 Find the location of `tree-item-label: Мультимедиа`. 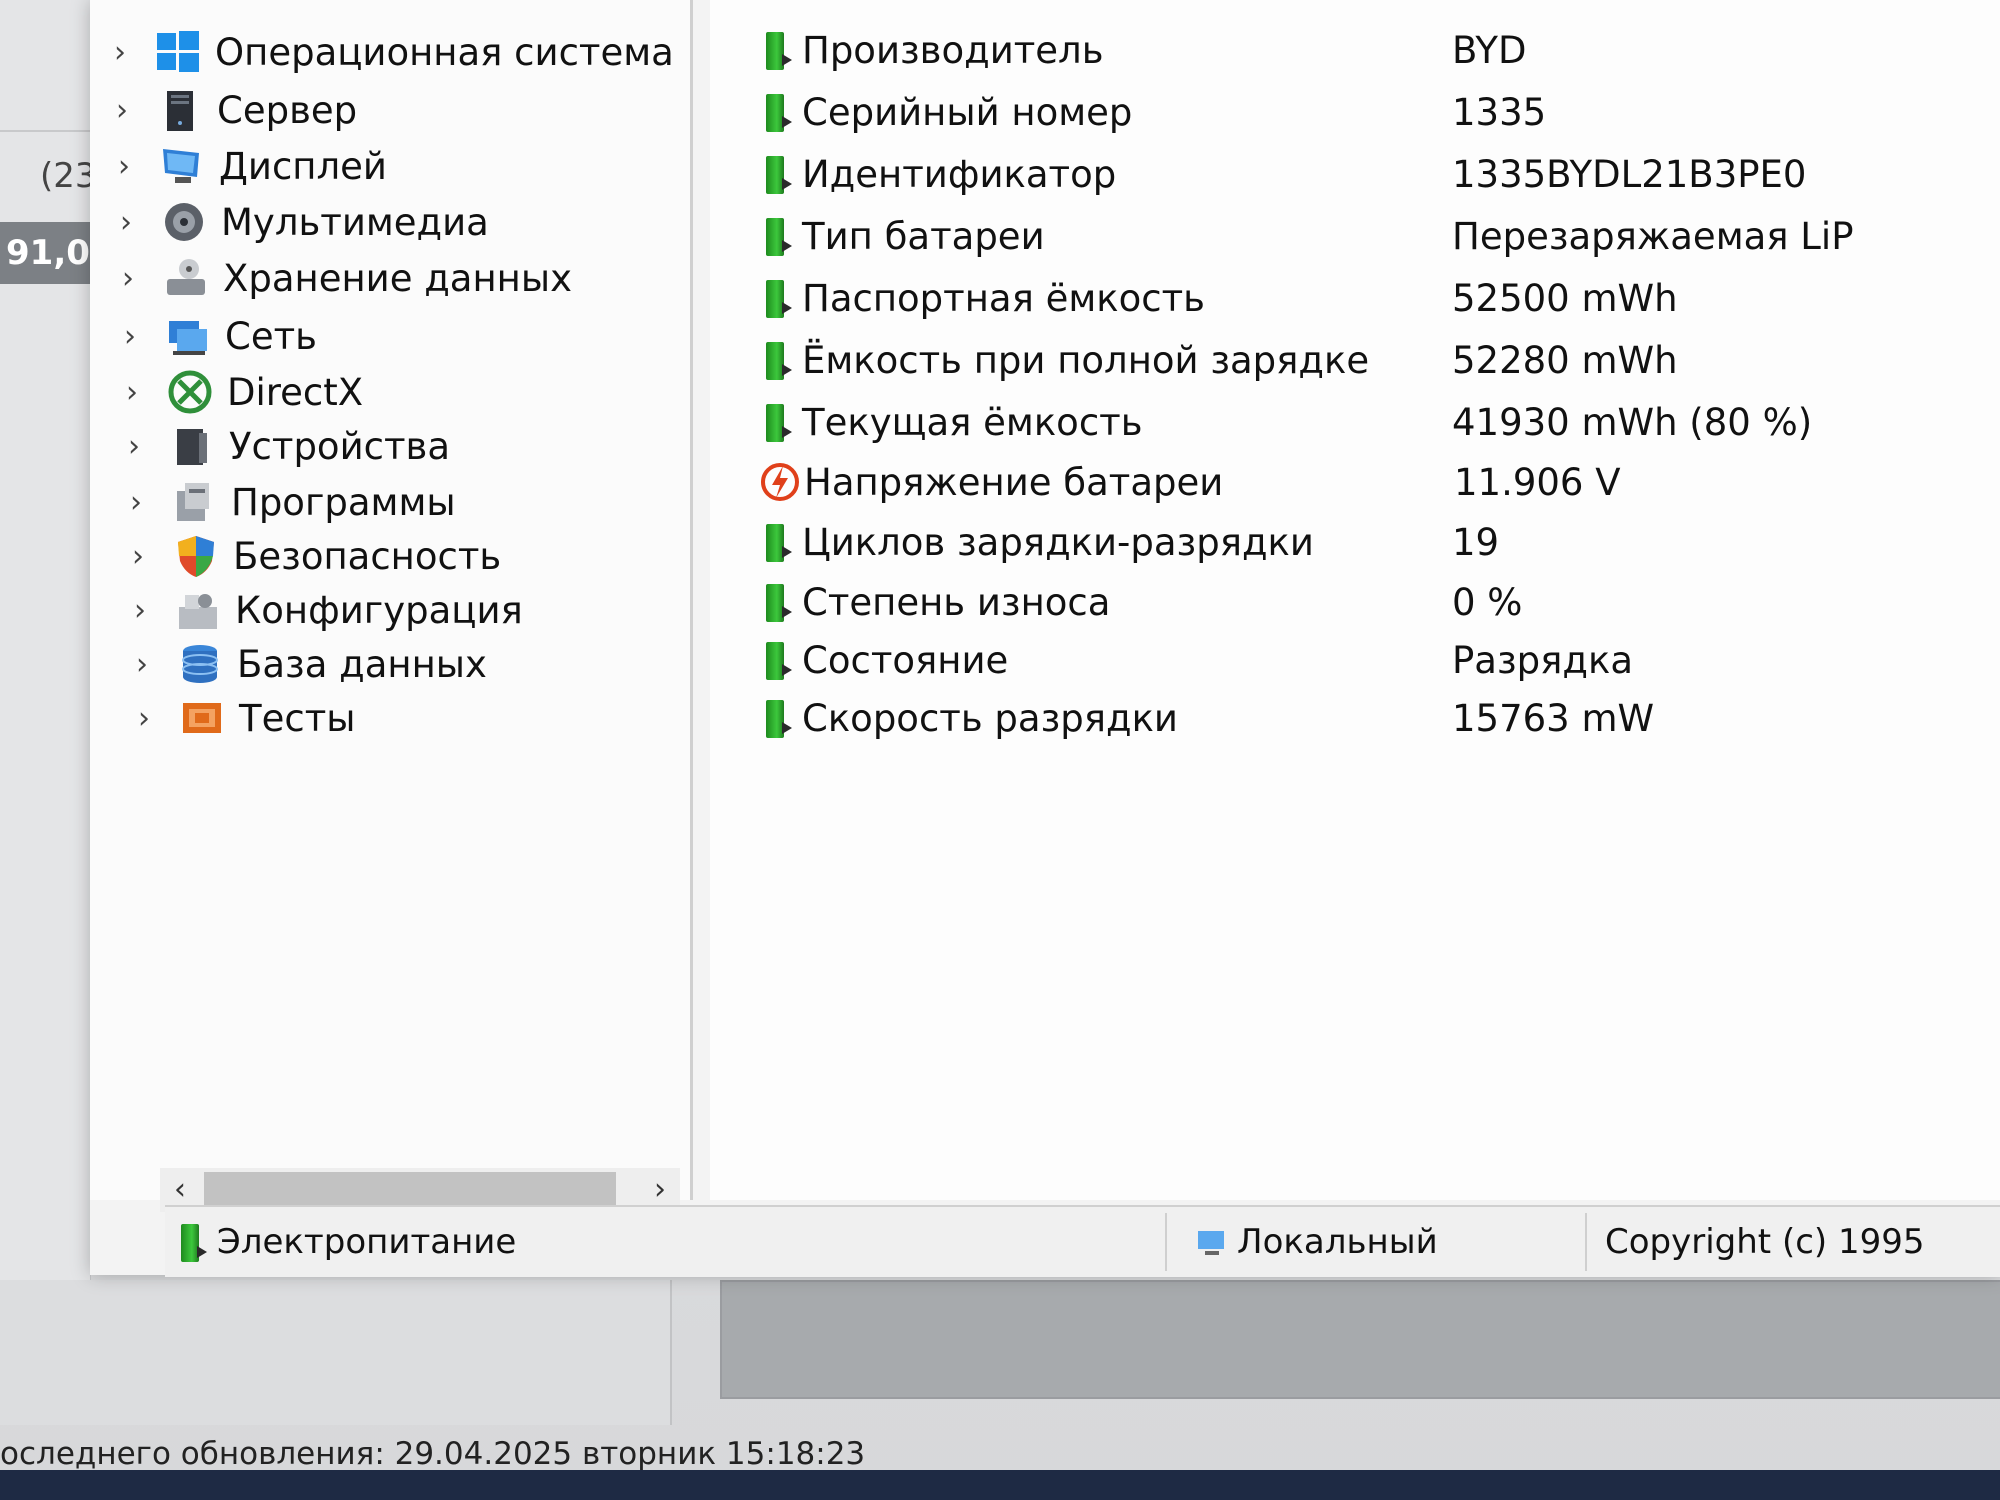

tree-item-label: Мультимедиа is located at coordinates (355, 222).